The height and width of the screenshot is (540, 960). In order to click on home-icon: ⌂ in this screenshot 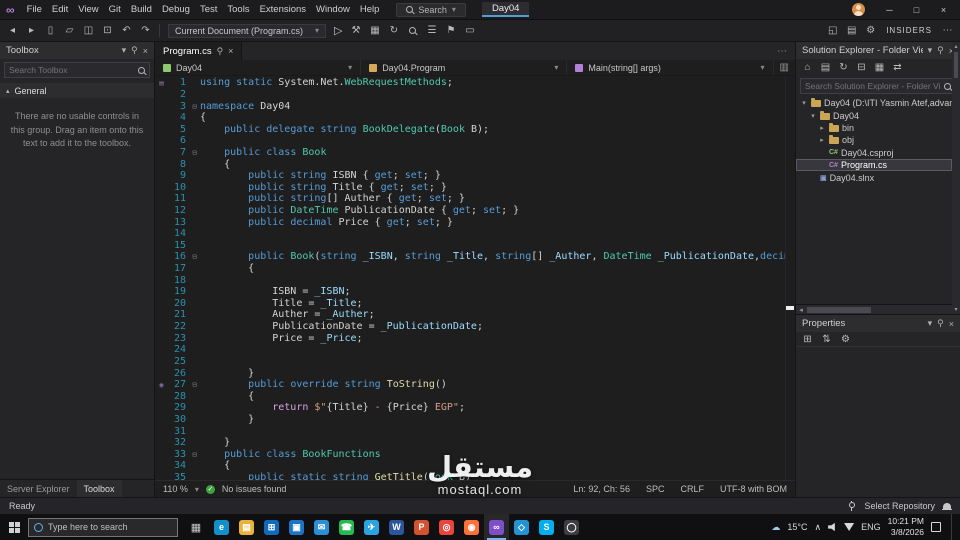, I will do `click(807, 67)`.